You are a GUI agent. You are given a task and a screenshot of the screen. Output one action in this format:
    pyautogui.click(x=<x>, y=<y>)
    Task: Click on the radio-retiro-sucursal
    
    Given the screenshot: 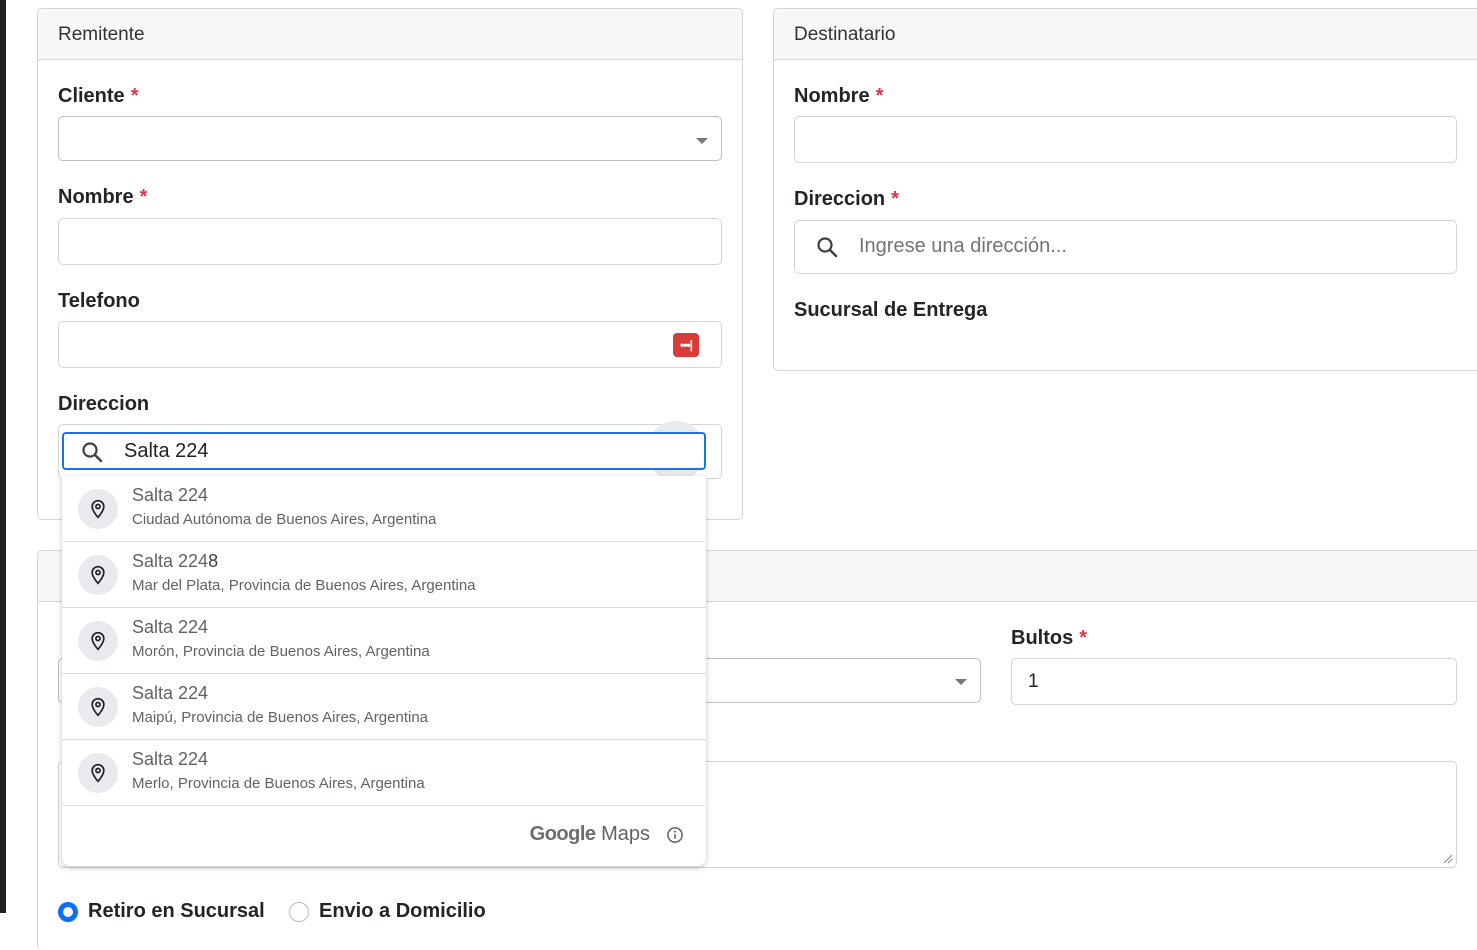 What is the action you would take?
    pyautogui.click(x=68, y=912)
    